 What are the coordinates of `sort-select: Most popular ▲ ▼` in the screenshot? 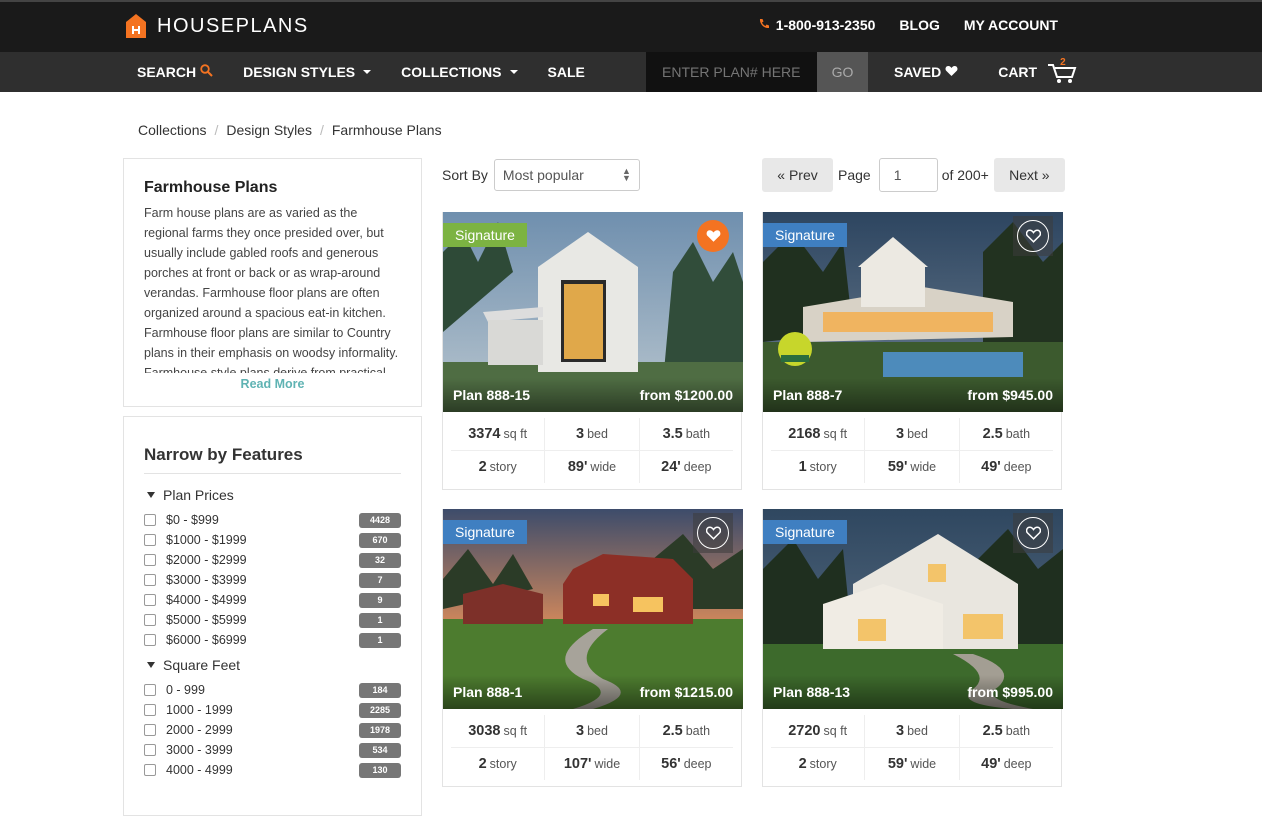 It's located at (566, 175).